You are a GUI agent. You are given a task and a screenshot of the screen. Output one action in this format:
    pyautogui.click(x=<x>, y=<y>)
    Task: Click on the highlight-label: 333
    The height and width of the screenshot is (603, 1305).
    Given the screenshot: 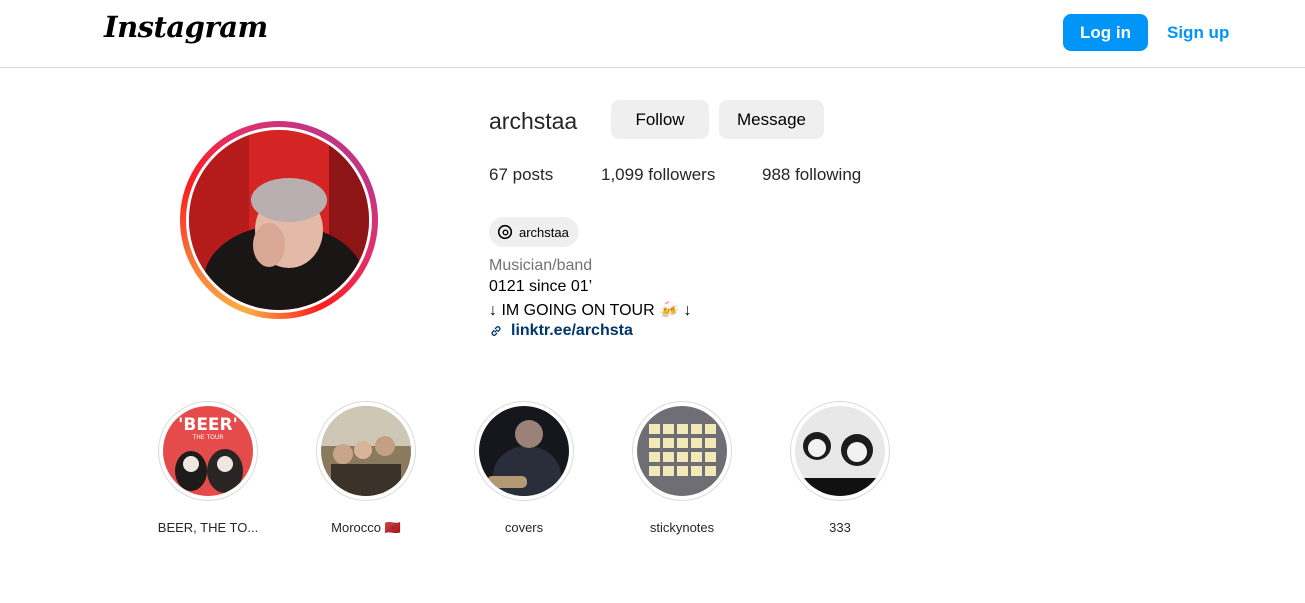 What is the action you would take?
    pyautogui.click(x=840, y=527)
    